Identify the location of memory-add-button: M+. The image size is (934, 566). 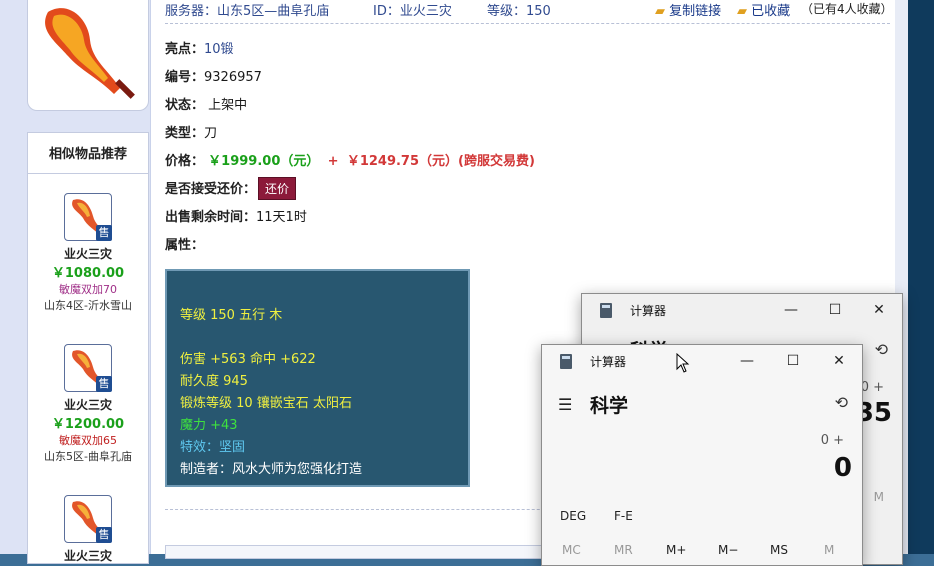
(676, 550).